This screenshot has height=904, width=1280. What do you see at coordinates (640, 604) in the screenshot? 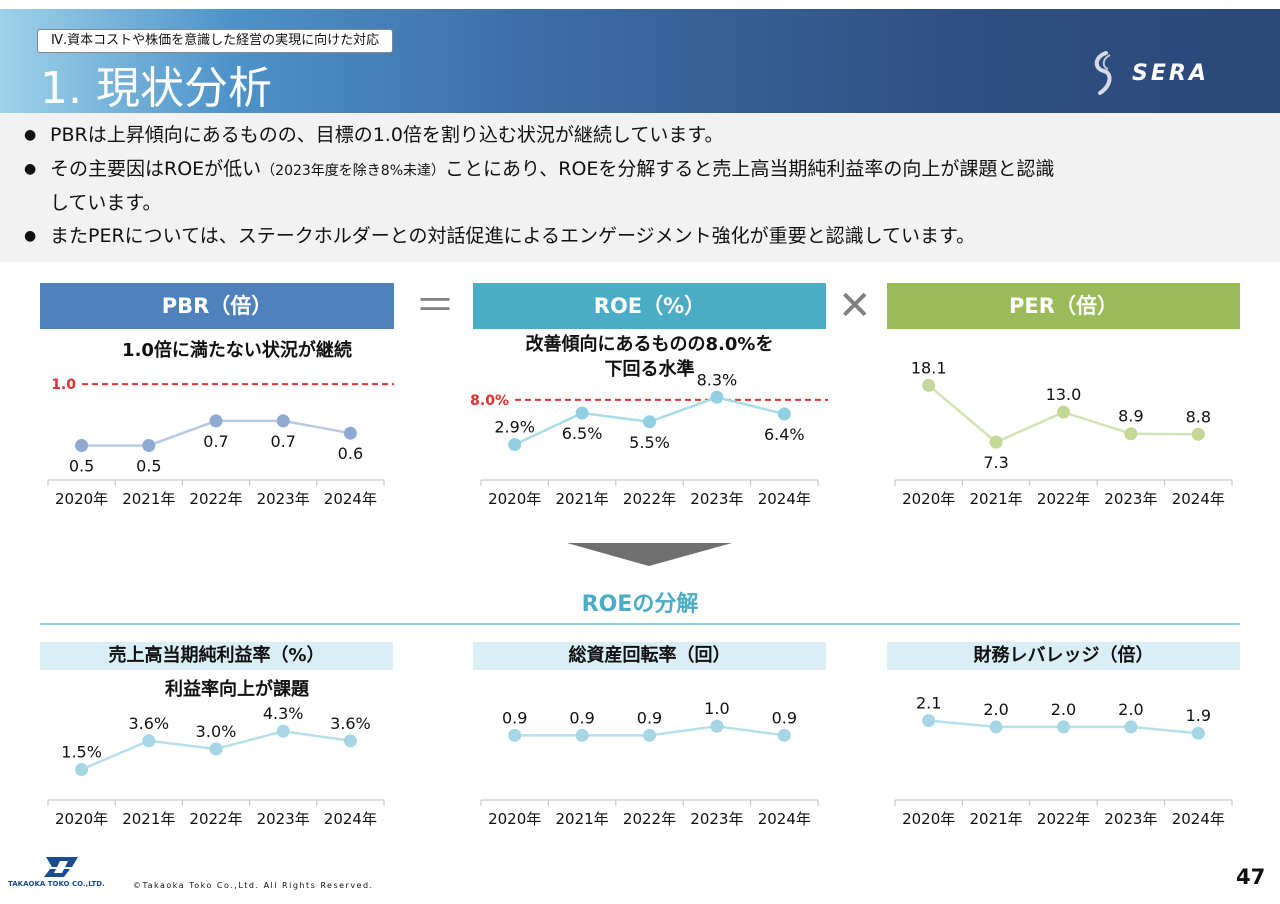
I see `roe-decomposition-title: ROEの分解` at bounding box center [640, 604].